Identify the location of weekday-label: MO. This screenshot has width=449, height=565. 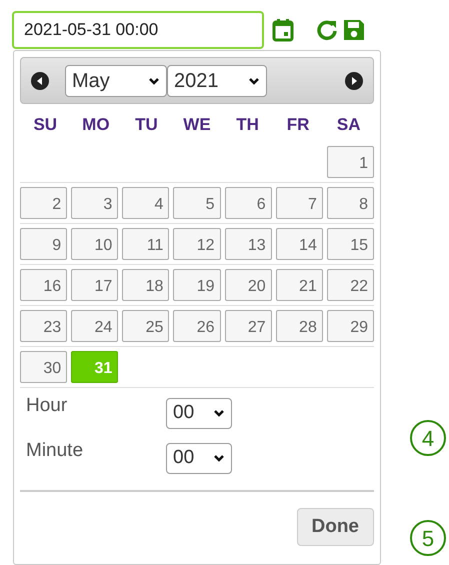
(96, 125).